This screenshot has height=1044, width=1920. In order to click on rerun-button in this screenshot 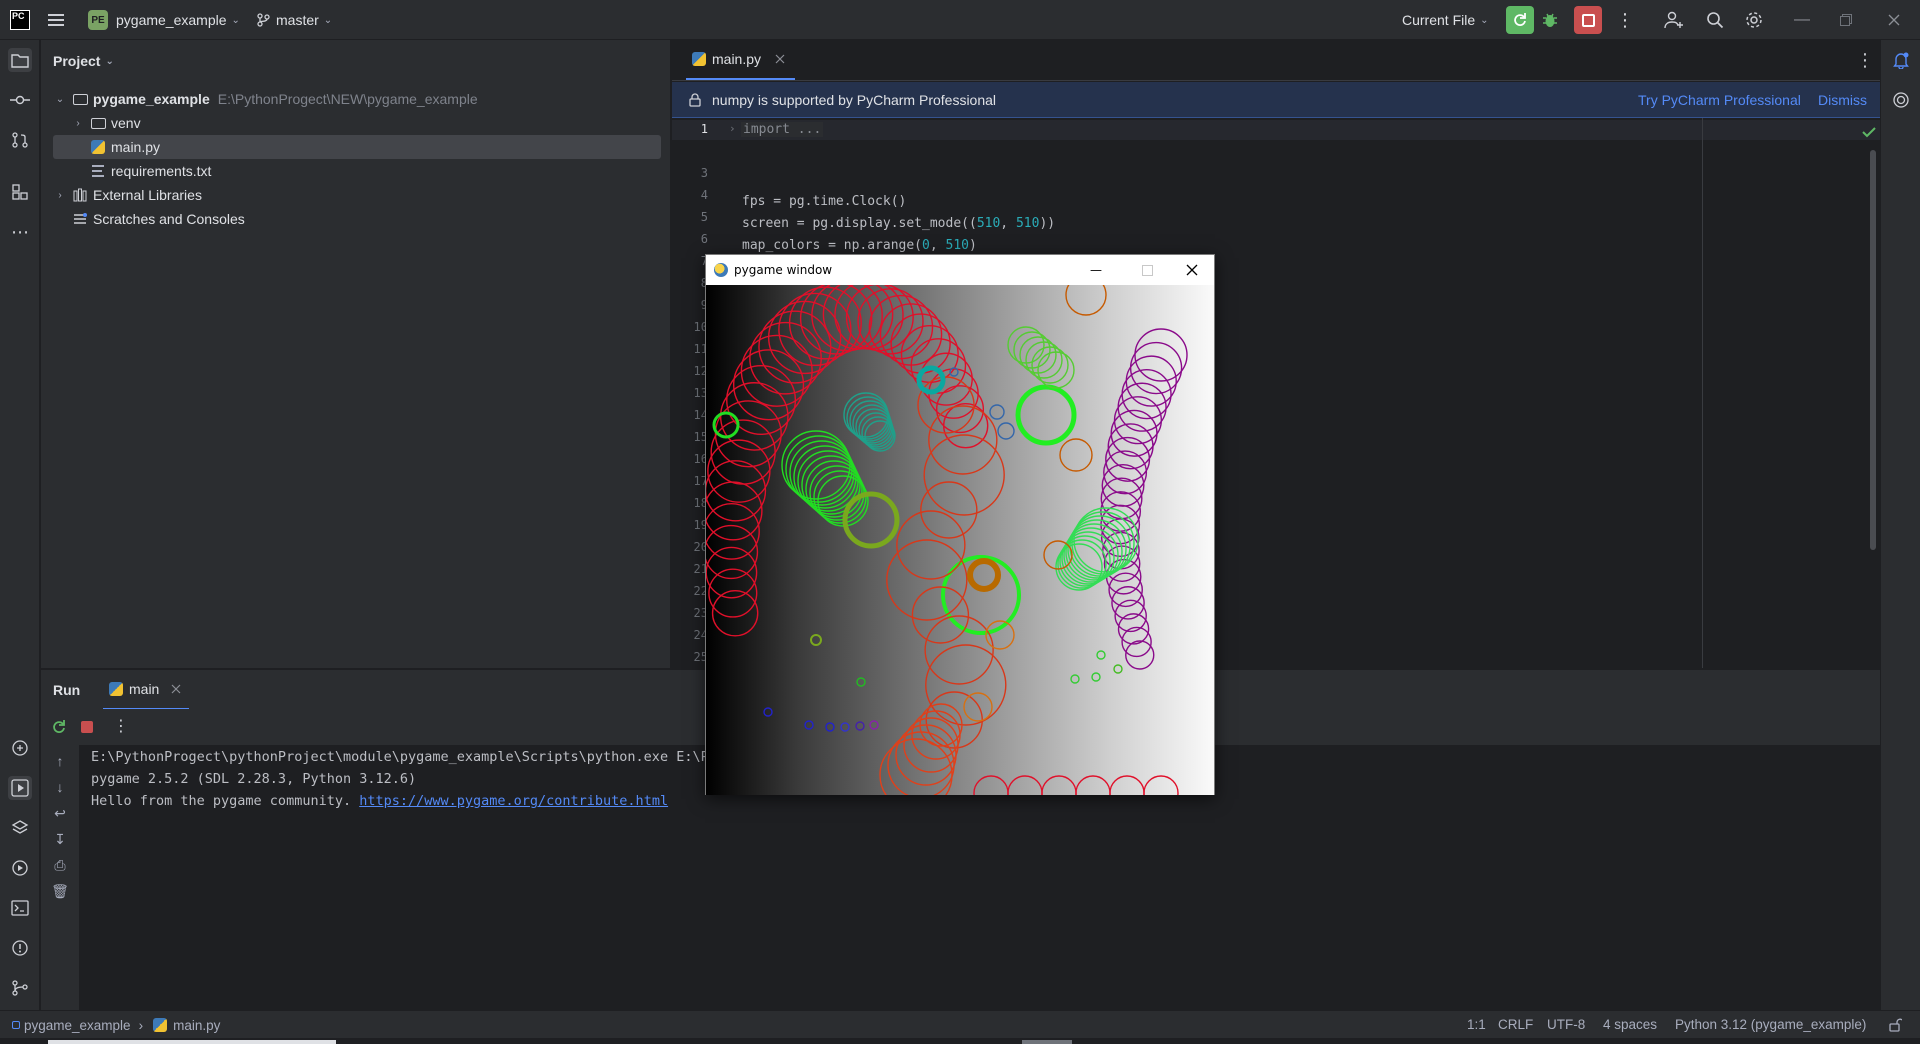, I will do `click(1520, 20)`.